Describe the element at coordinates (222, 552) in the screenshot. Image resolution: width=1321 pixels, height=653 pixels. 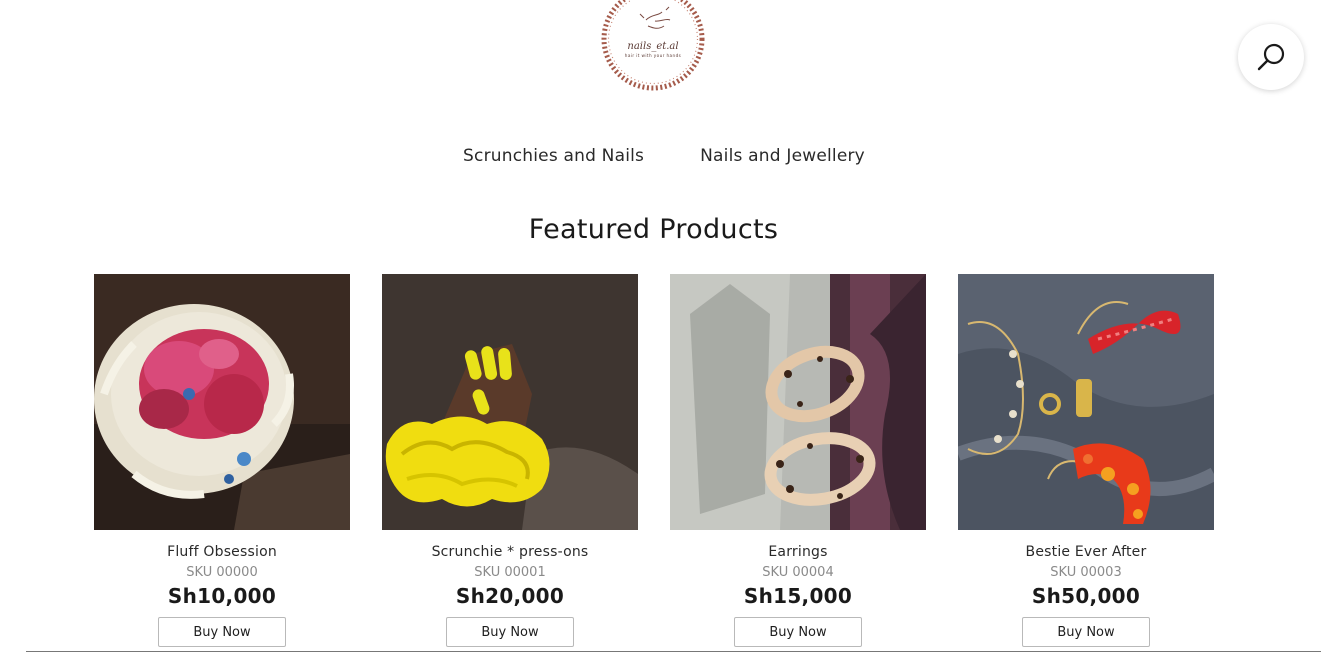
I see `product-name: Fluff Obsession` at that location.